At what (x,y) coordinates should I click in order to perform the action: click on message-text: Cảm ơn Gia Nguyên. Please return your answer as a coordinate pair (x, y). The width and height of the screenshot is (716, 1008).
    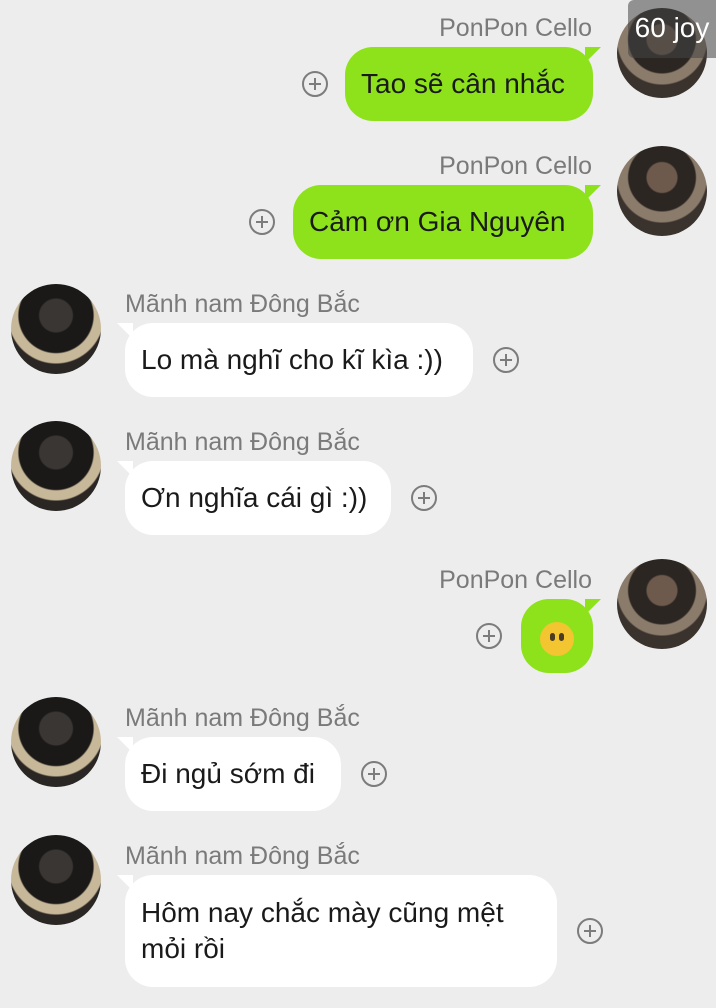
    Looking at the image, I should click on (437, 221).